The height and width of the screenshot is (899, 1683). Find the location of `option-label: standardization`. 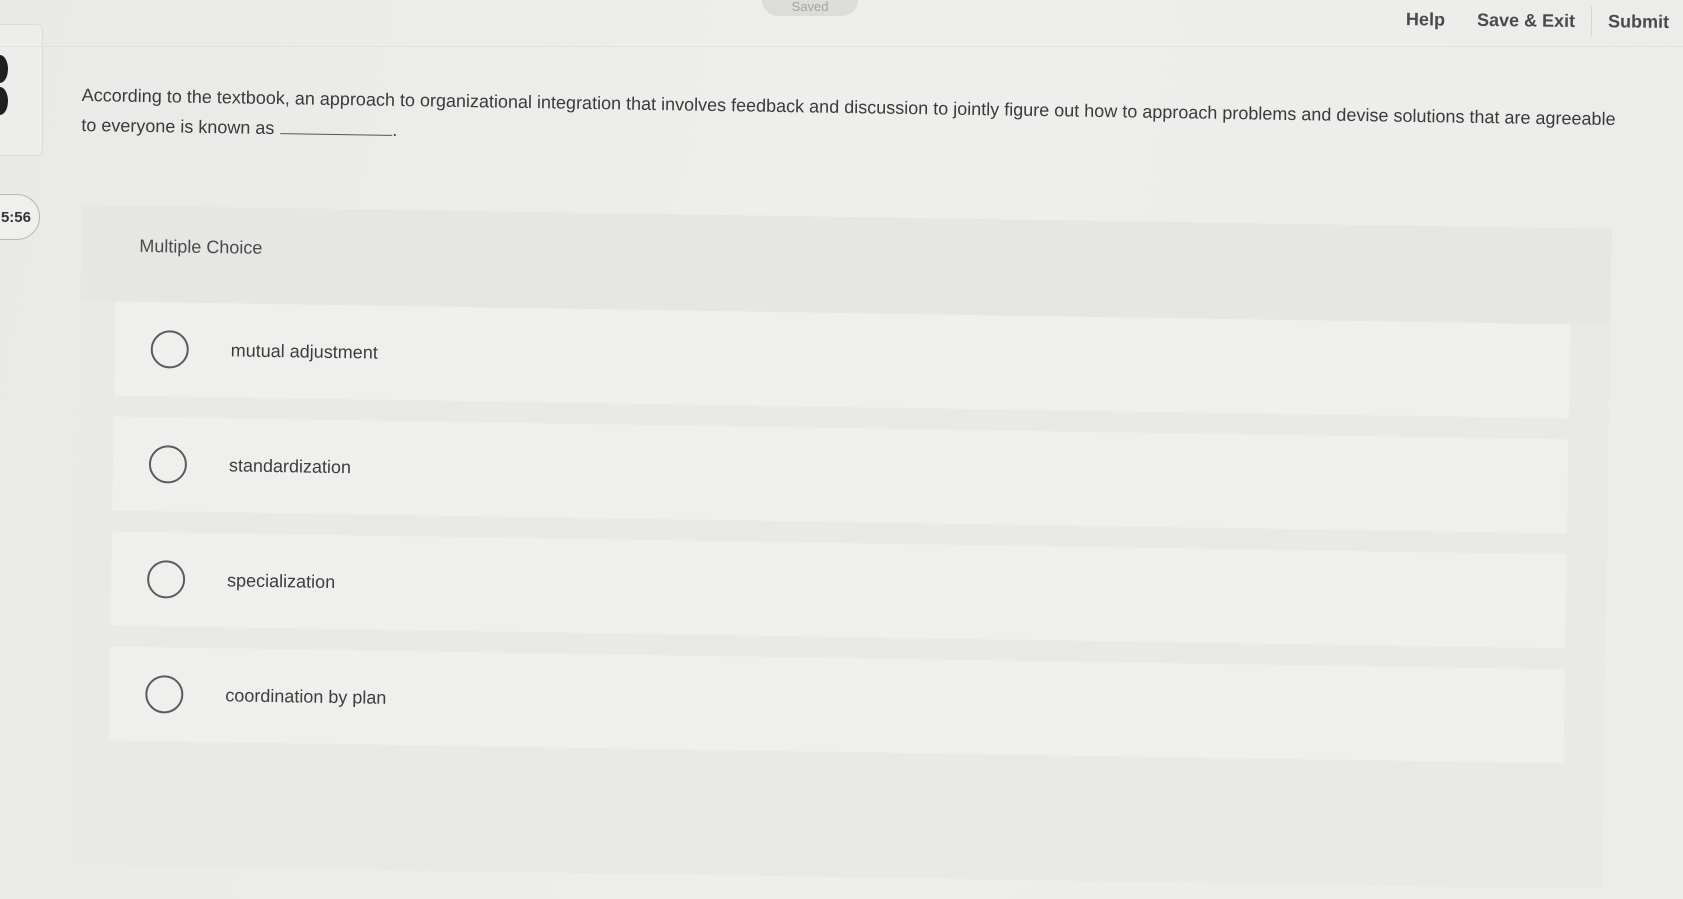

option-label: standardization is located at coordinates (290, 465).